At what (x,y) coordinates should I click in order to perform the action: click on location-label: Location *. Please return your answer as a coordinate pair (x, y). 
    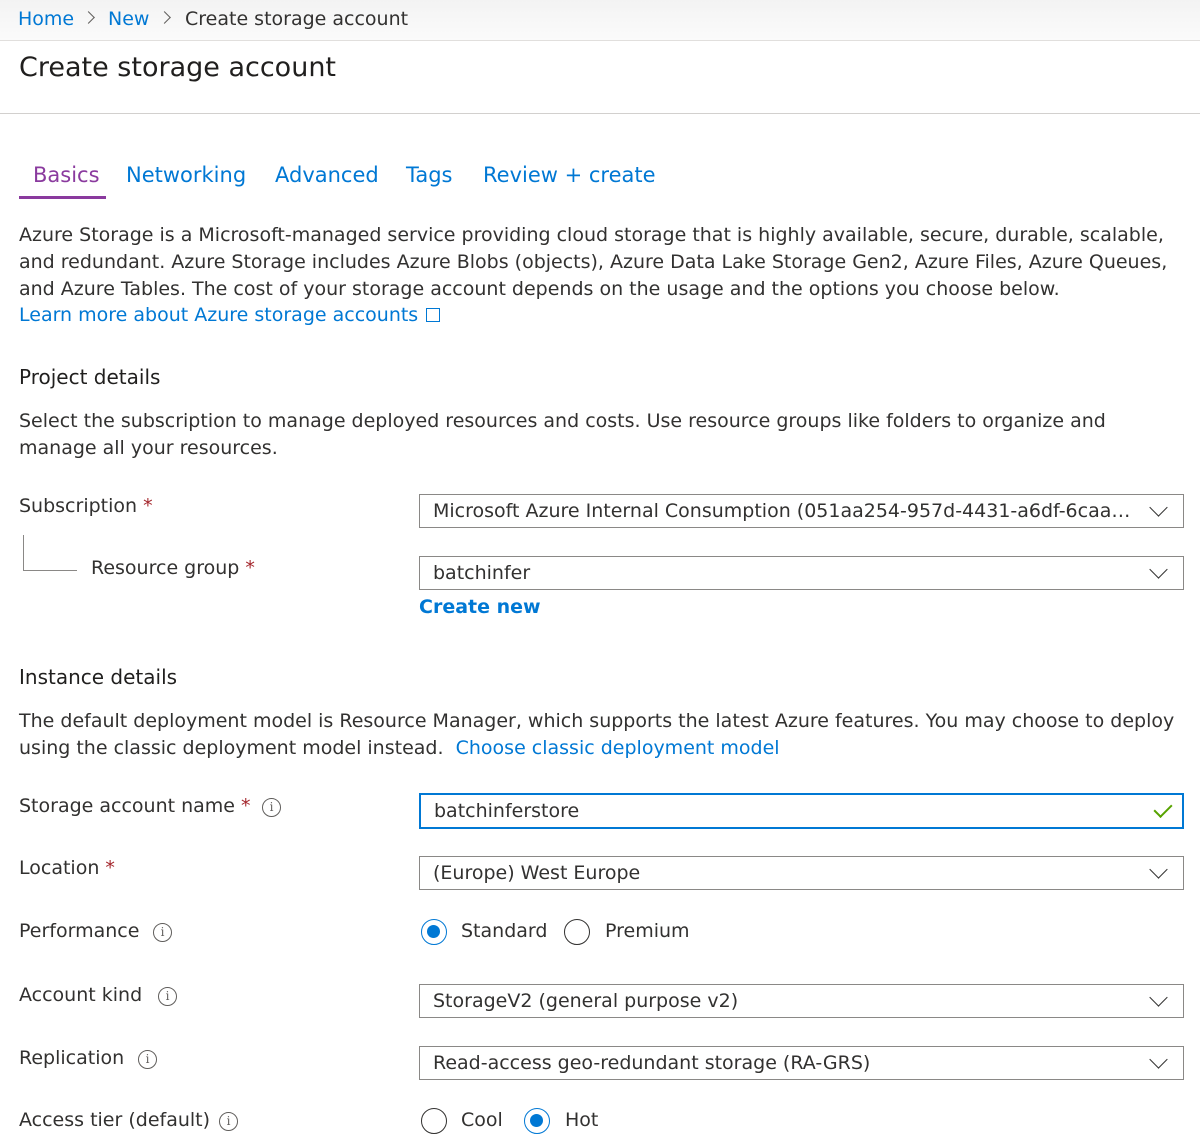
    Looking at the image, I should click on (67, 868).